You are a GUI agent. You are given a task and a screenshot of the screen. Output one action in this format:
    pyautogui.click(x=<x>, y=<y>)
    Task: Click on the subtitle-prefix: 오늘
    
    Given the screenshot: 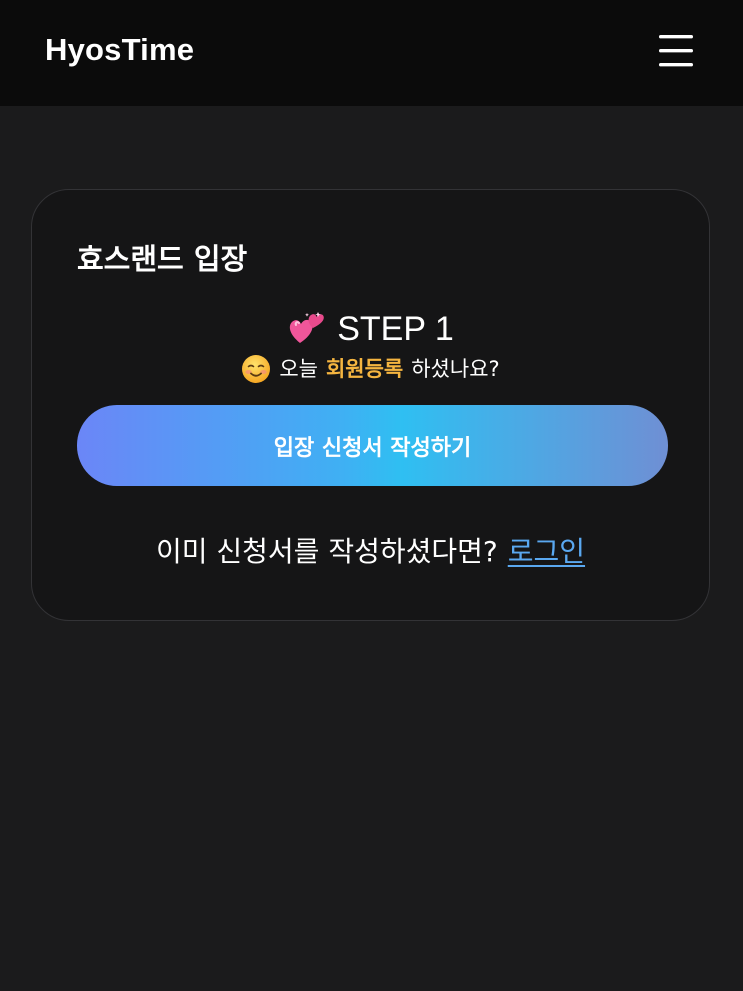 What is the action you would take?
    pyautogui.click(x=298, y=369)
    